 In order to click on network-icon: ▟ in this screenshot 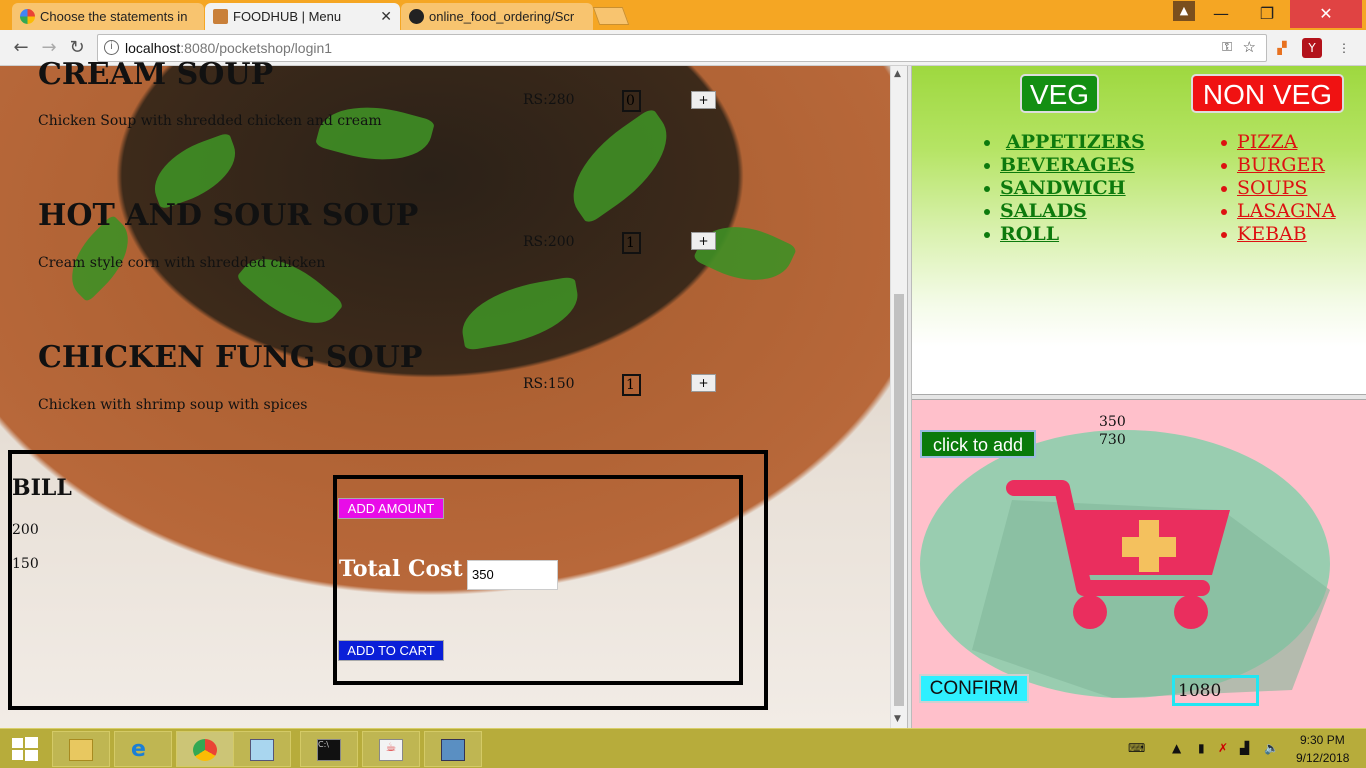, I will do `click(1244, 748)`.